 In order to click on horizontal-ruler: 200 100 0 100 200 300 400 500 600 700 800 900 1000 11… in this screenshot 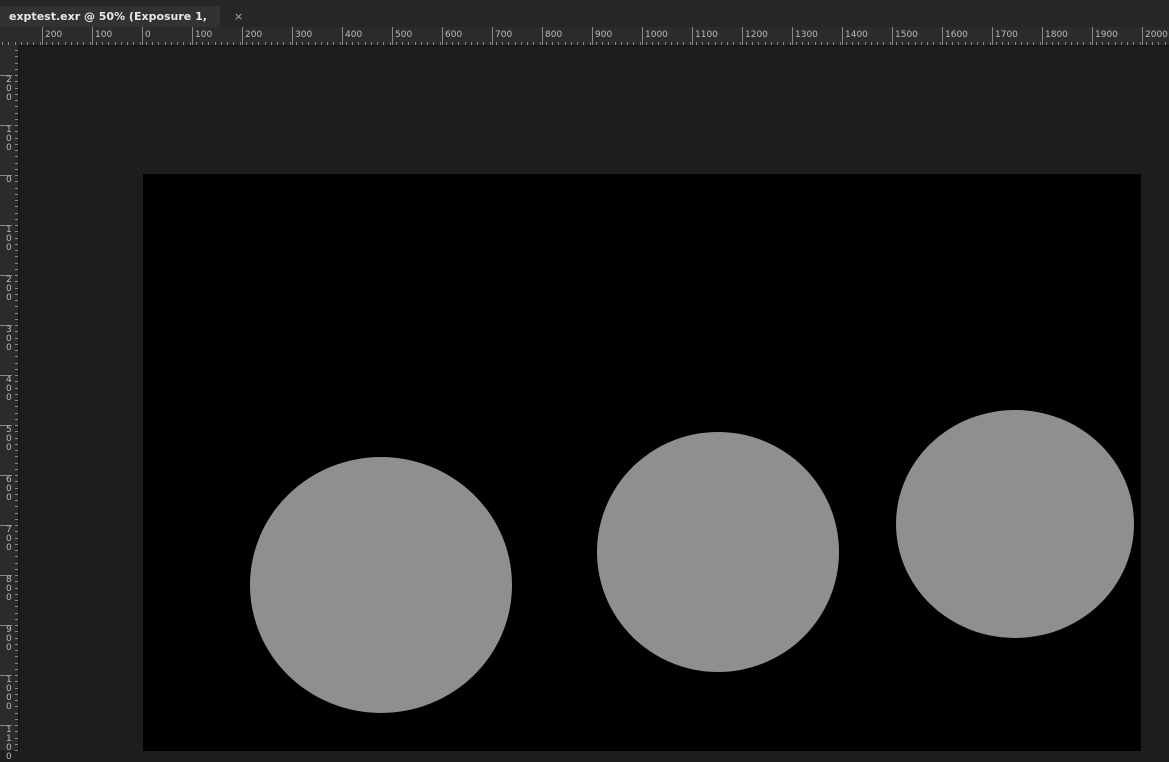, I will do `click(584, 36)`.